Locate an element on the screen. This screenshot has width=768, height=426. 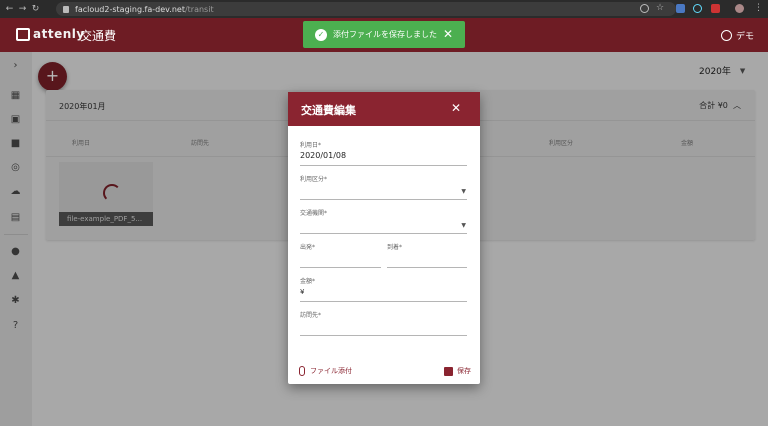
check-circle-icon: ✓ is located at coordinates (321, 34).